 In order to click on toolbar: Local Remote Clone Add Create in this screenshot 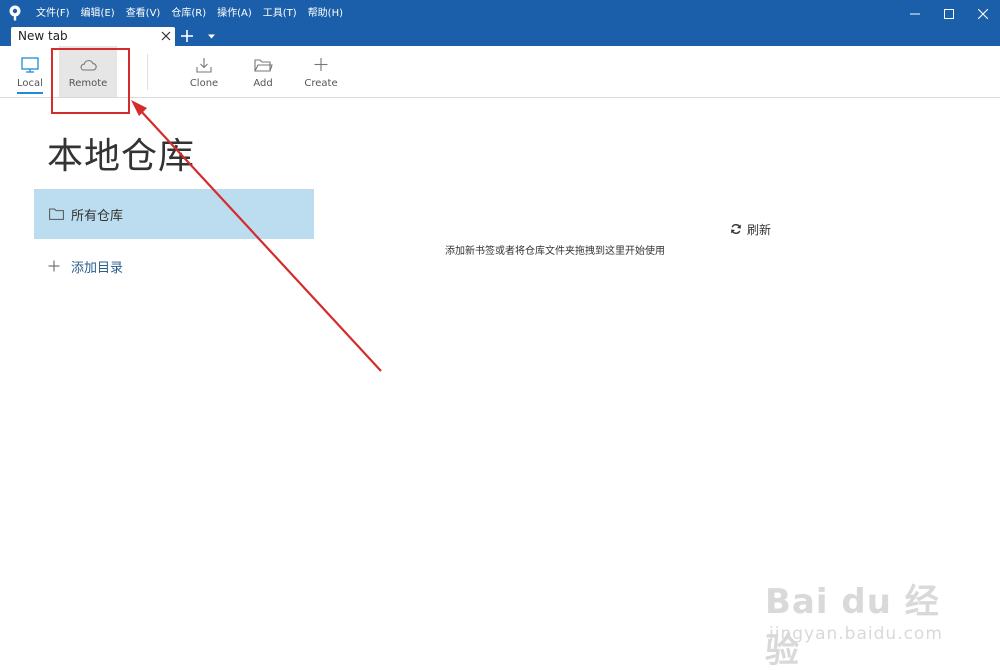, I will do `click(500, 72)`.